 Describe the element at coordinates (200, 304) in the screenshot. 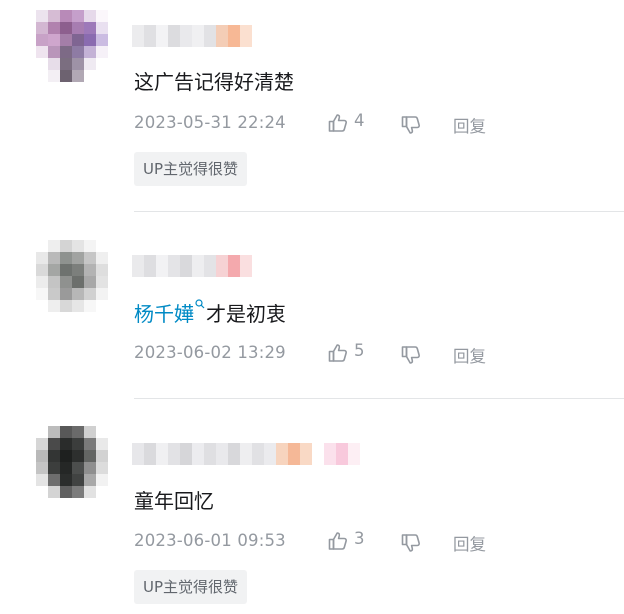

I see `search-icon` at that location.